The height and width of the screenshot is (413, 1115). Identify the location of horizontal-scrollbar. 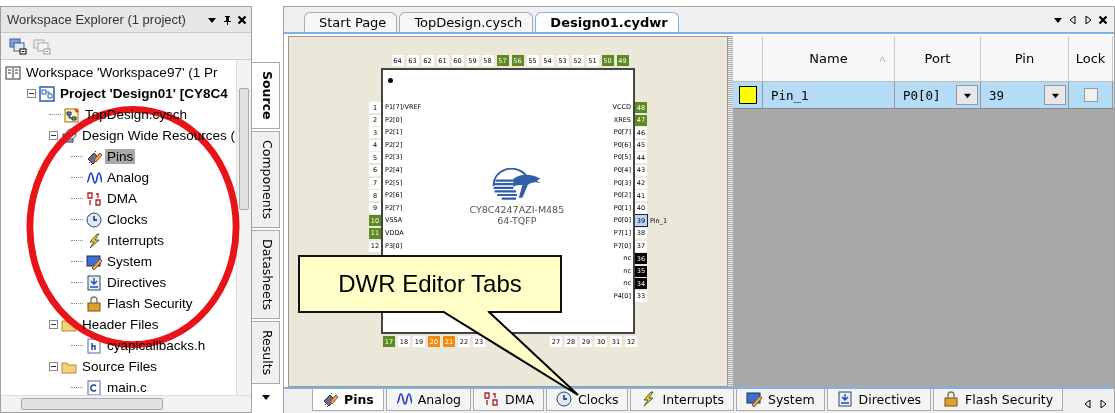
(126, 403).